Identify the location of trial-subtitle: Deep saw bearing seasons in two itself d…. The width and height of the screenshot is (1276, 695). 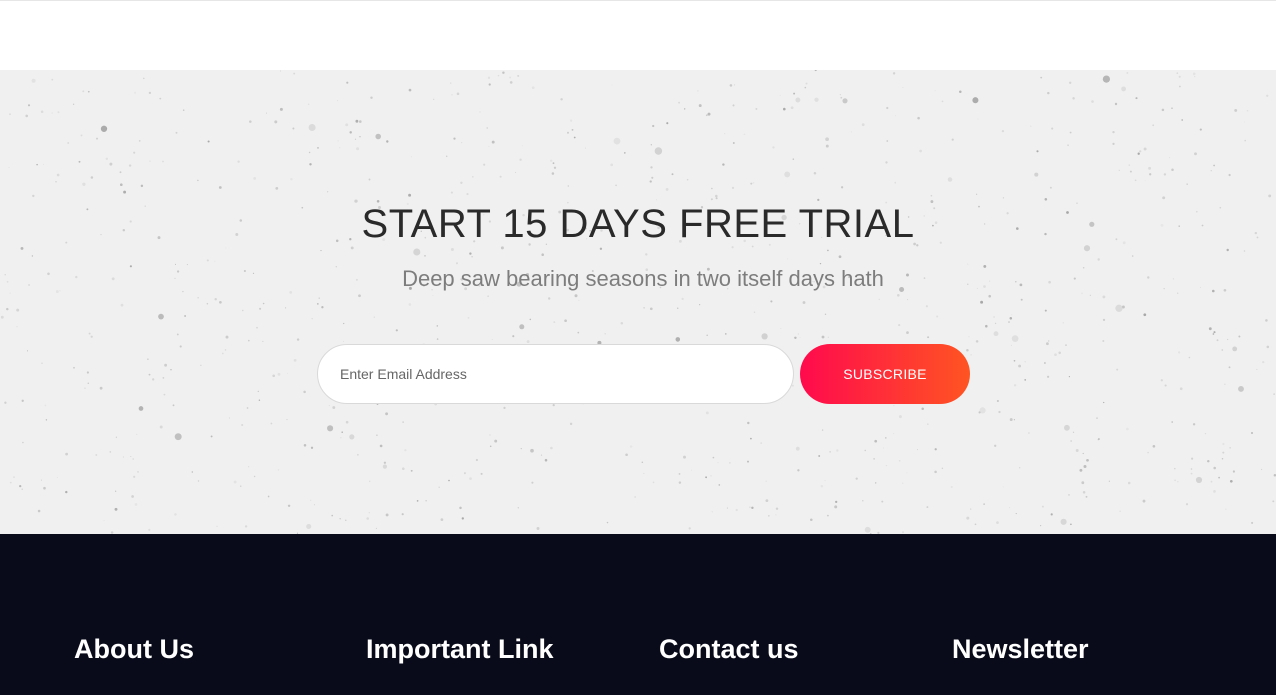
(643, 278).